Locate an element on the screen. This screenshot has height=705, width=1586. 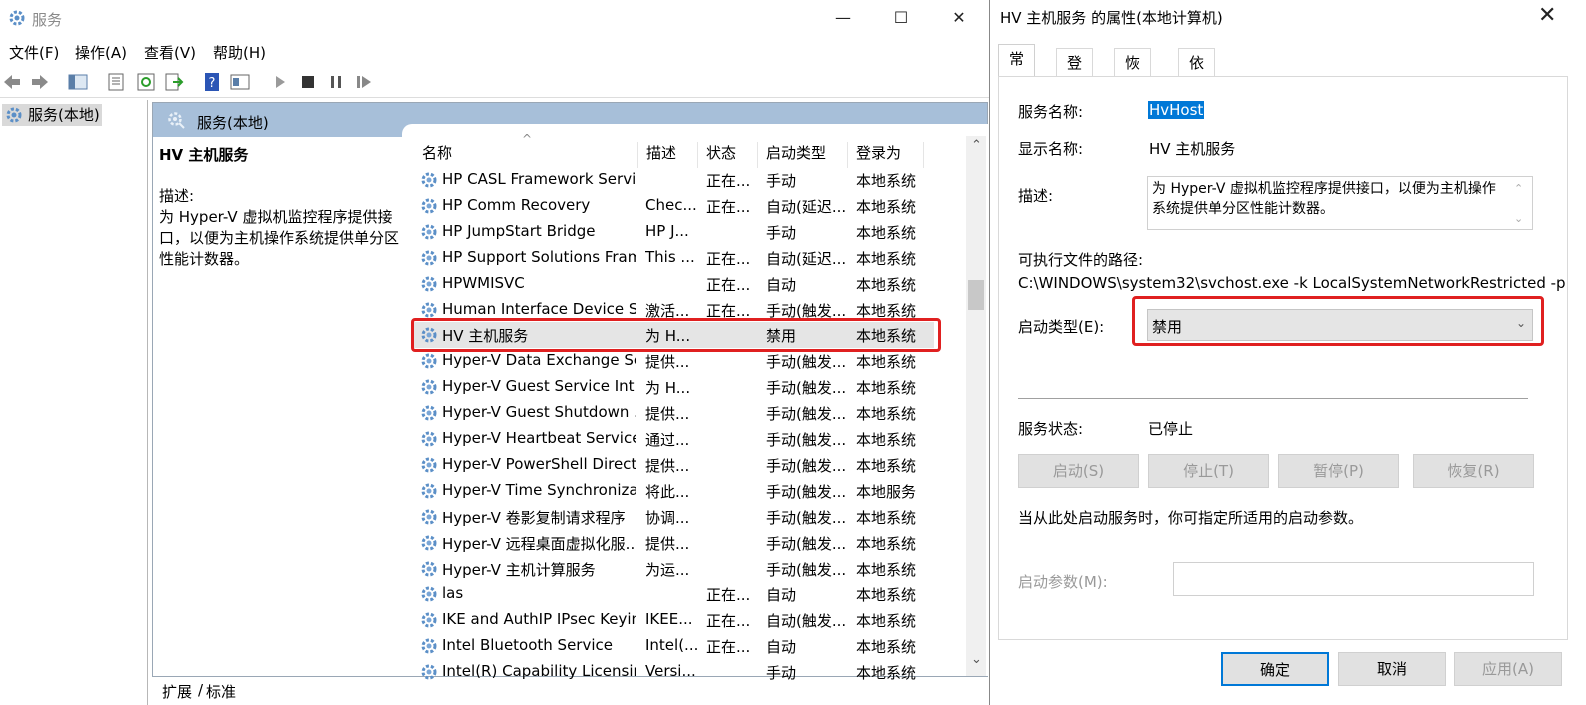
service-row: HPWMISVC 正在... 自动 本地系统 is located at coordinates (674, 284).